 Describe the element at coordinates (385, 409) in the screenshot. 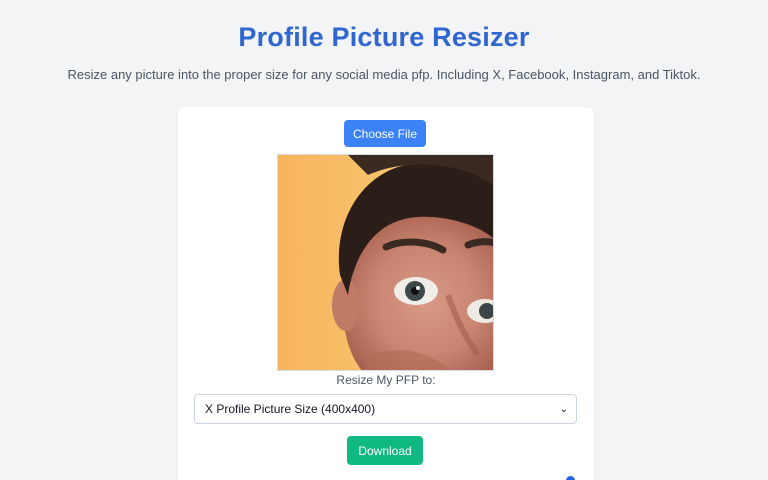

I see `pfp-size-select: X Profile Picture Size (400x400) ⌄` at that location.